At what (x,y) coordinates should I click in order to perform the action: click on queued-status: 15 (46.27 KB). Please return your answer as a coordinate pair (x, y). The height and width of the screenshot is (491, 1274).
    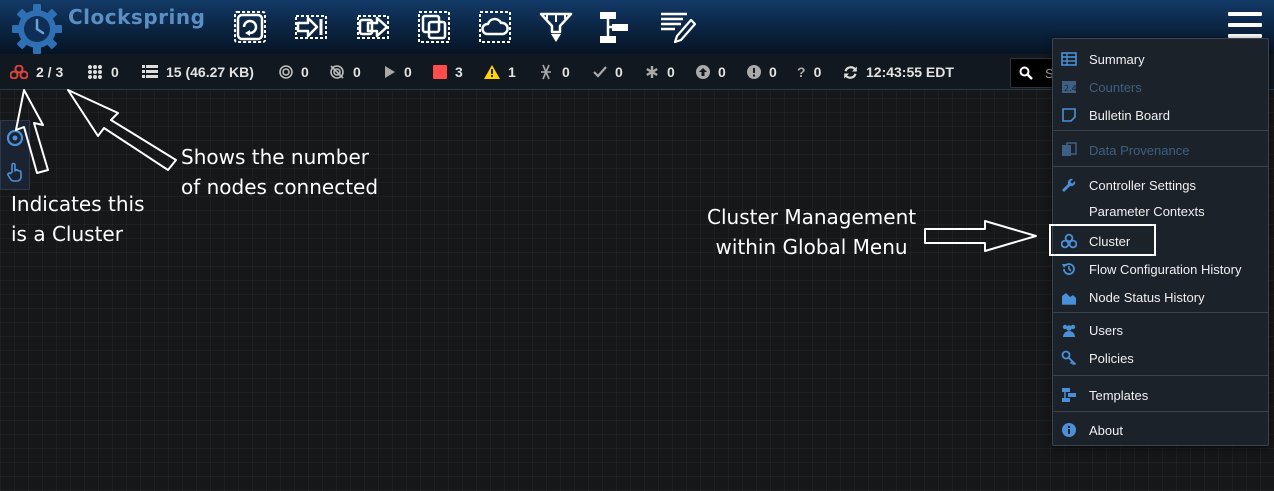
    Looking at the image, I should click on (198, 72).